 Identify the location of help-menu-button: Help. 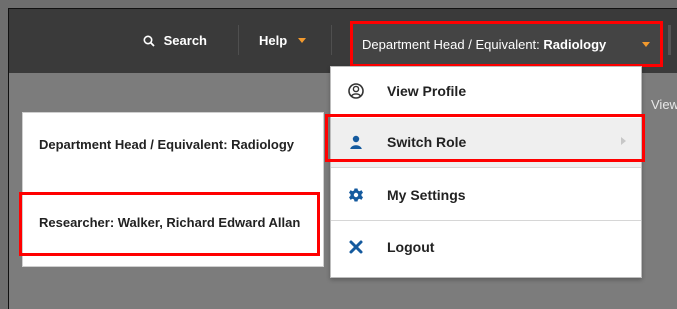
(282, 41).